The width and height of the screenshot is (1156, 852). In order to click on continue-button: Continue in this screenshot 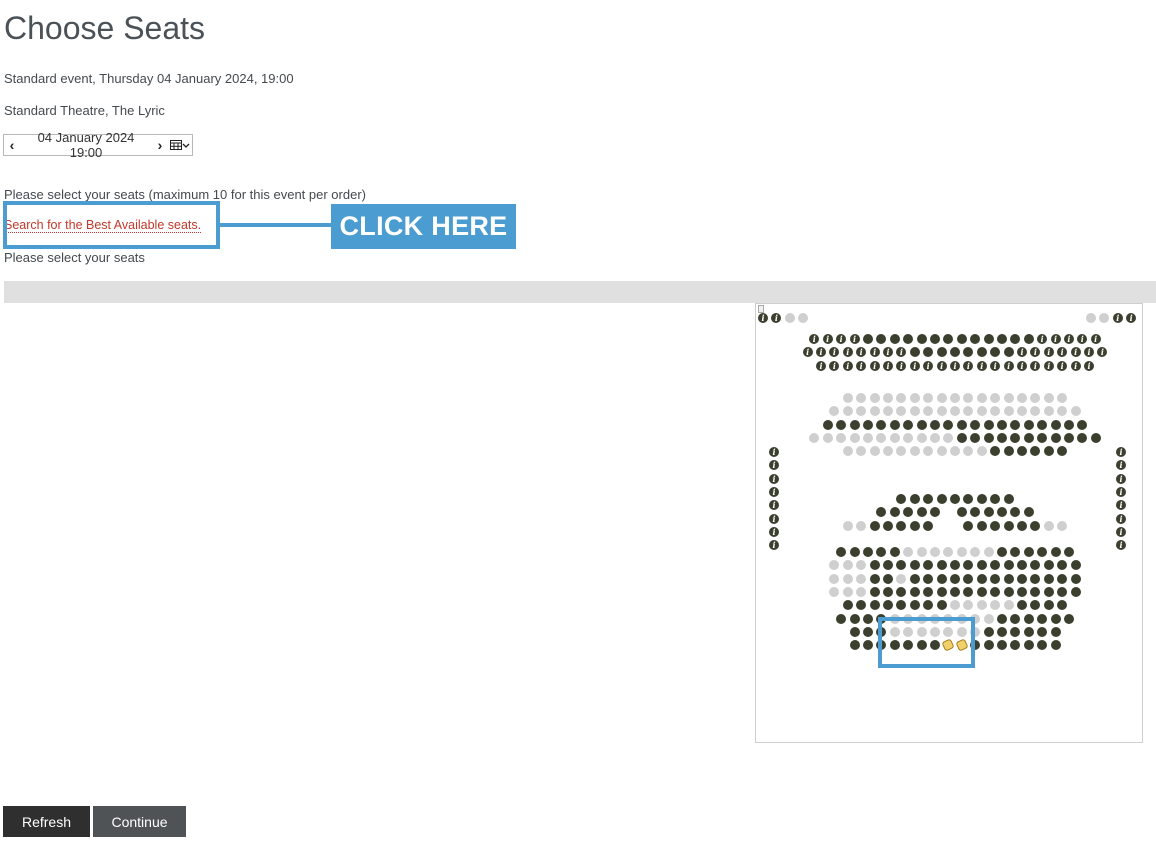, I will do `click(139, 821)`.